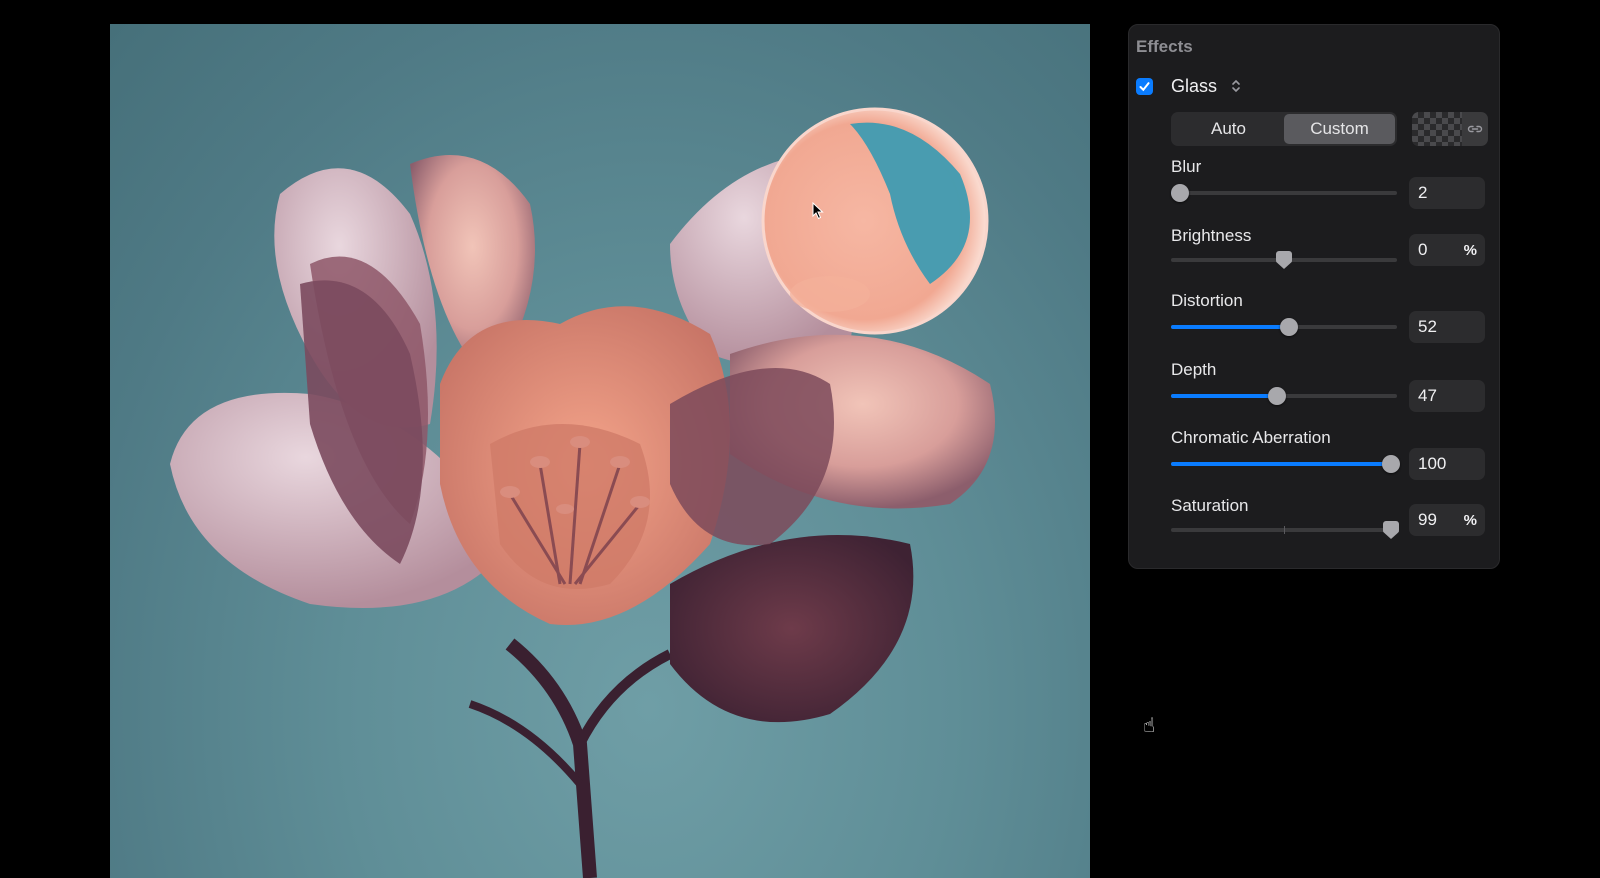 The height and width of the screenshot is (878, 1600). What do you see at coordinates (1427, 326) in the screenshot?
I see `distortion-value: 52` at bounding box center [1427, 326].